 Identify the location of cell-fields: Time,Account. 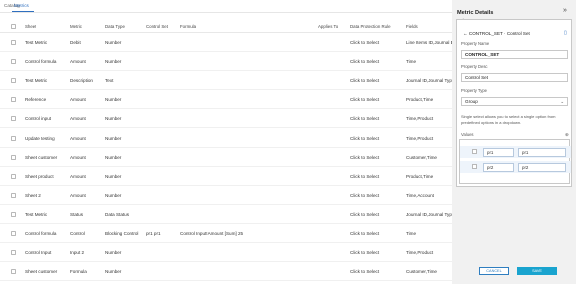
(420, 195).